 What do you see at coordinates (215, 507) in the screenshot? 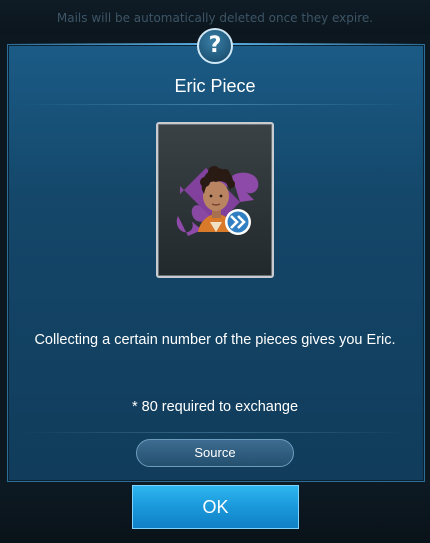
I see `ok-button: OK` at bounding box center [215, 507].